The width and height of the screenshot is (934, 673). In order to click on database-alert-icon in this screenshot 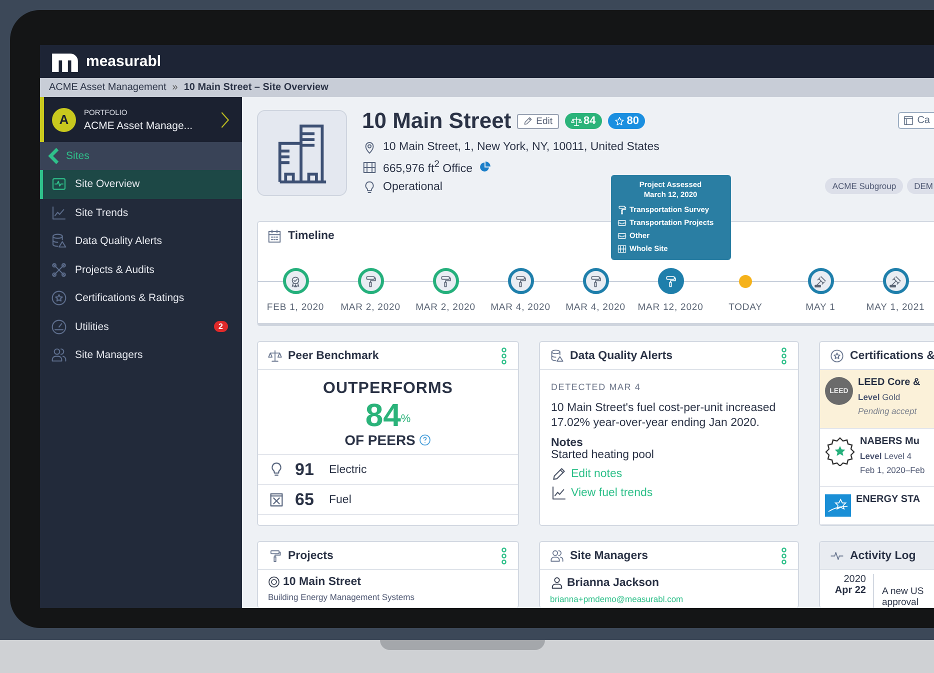, I will do `click(557, 355)`.